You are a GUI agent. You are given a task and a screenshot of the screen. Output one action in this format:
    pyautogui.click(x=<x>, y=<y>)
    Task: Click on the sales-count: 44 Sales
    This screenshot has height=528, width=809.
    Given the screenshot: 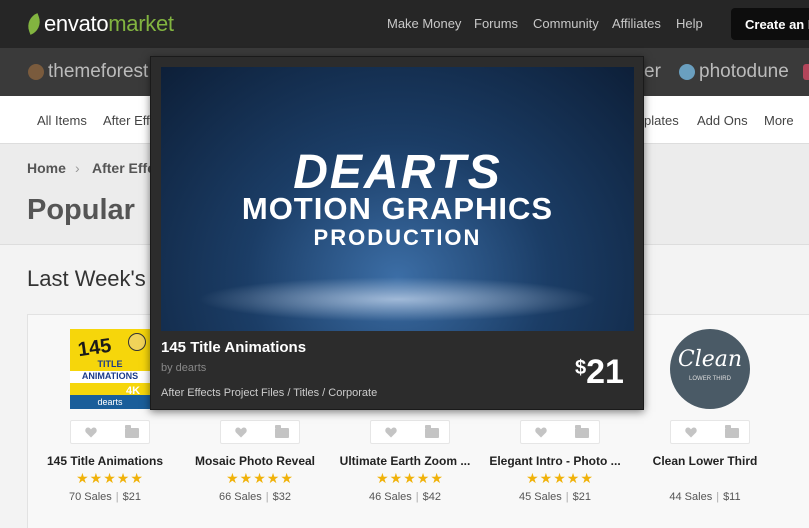 What is the action you would take?
    pyautogui.click(x=691, y=497)
    